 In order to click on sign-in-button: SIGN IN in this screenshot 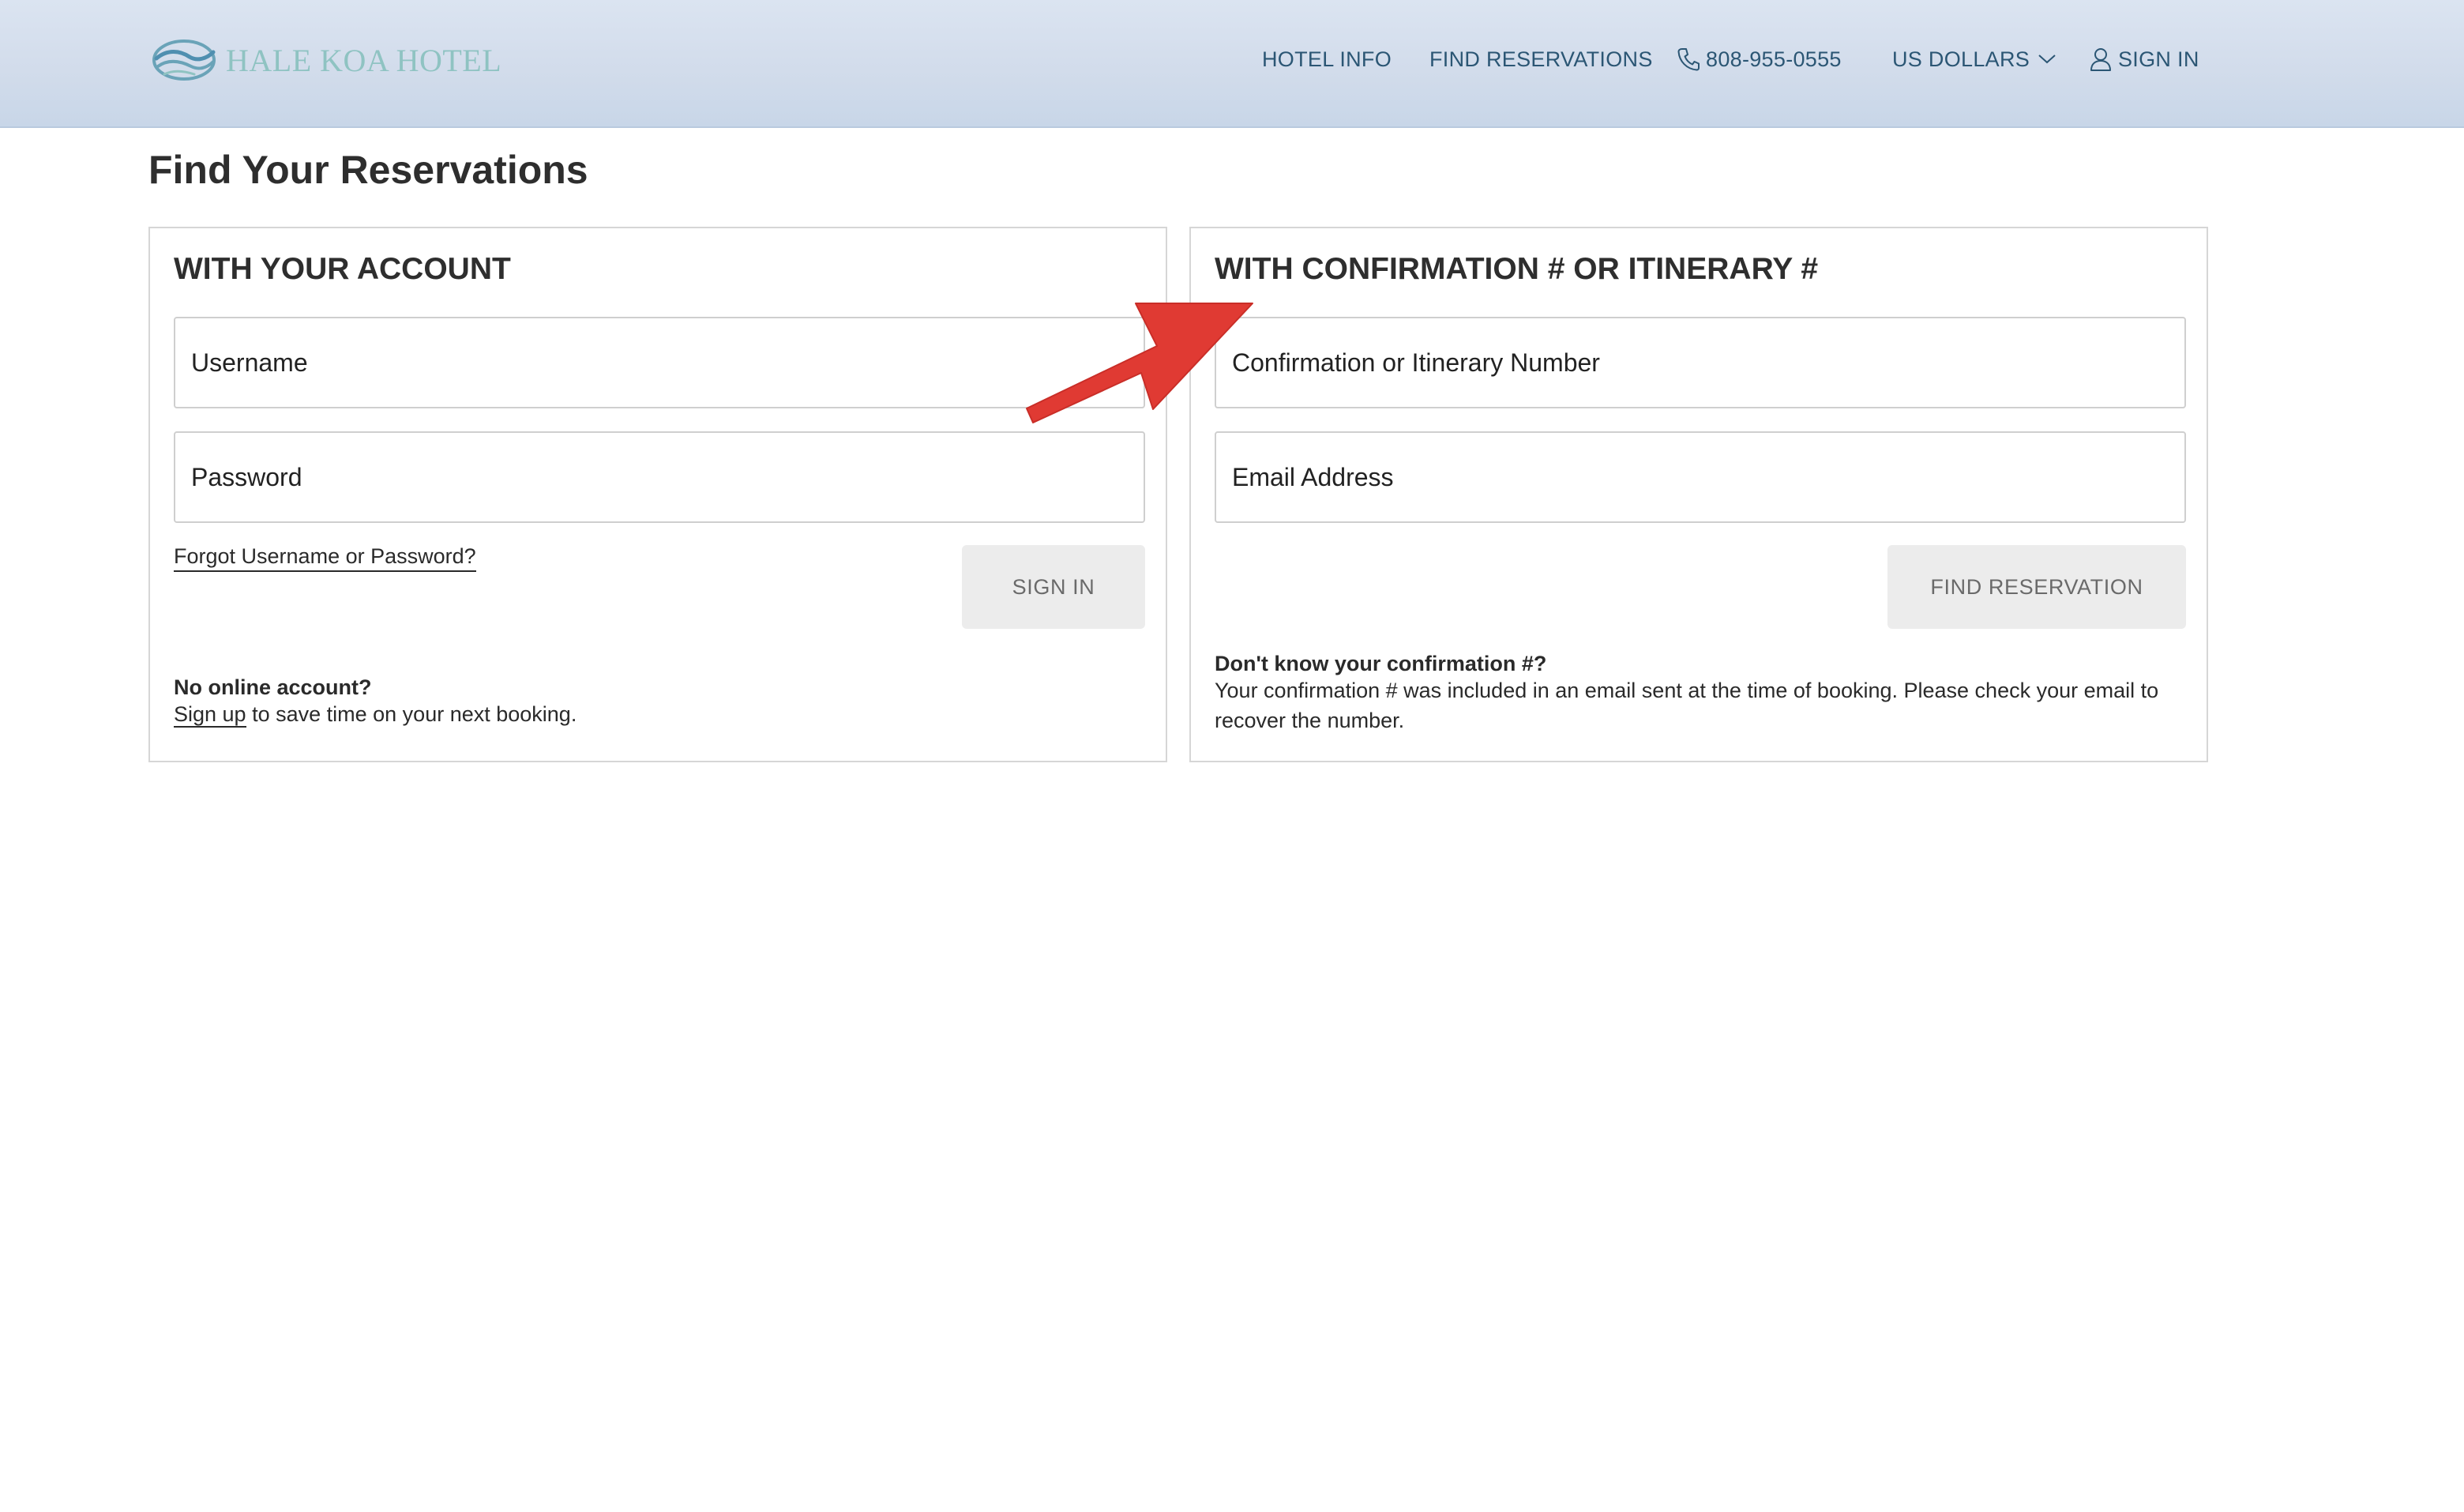, I will do `click(1053, 587)`.